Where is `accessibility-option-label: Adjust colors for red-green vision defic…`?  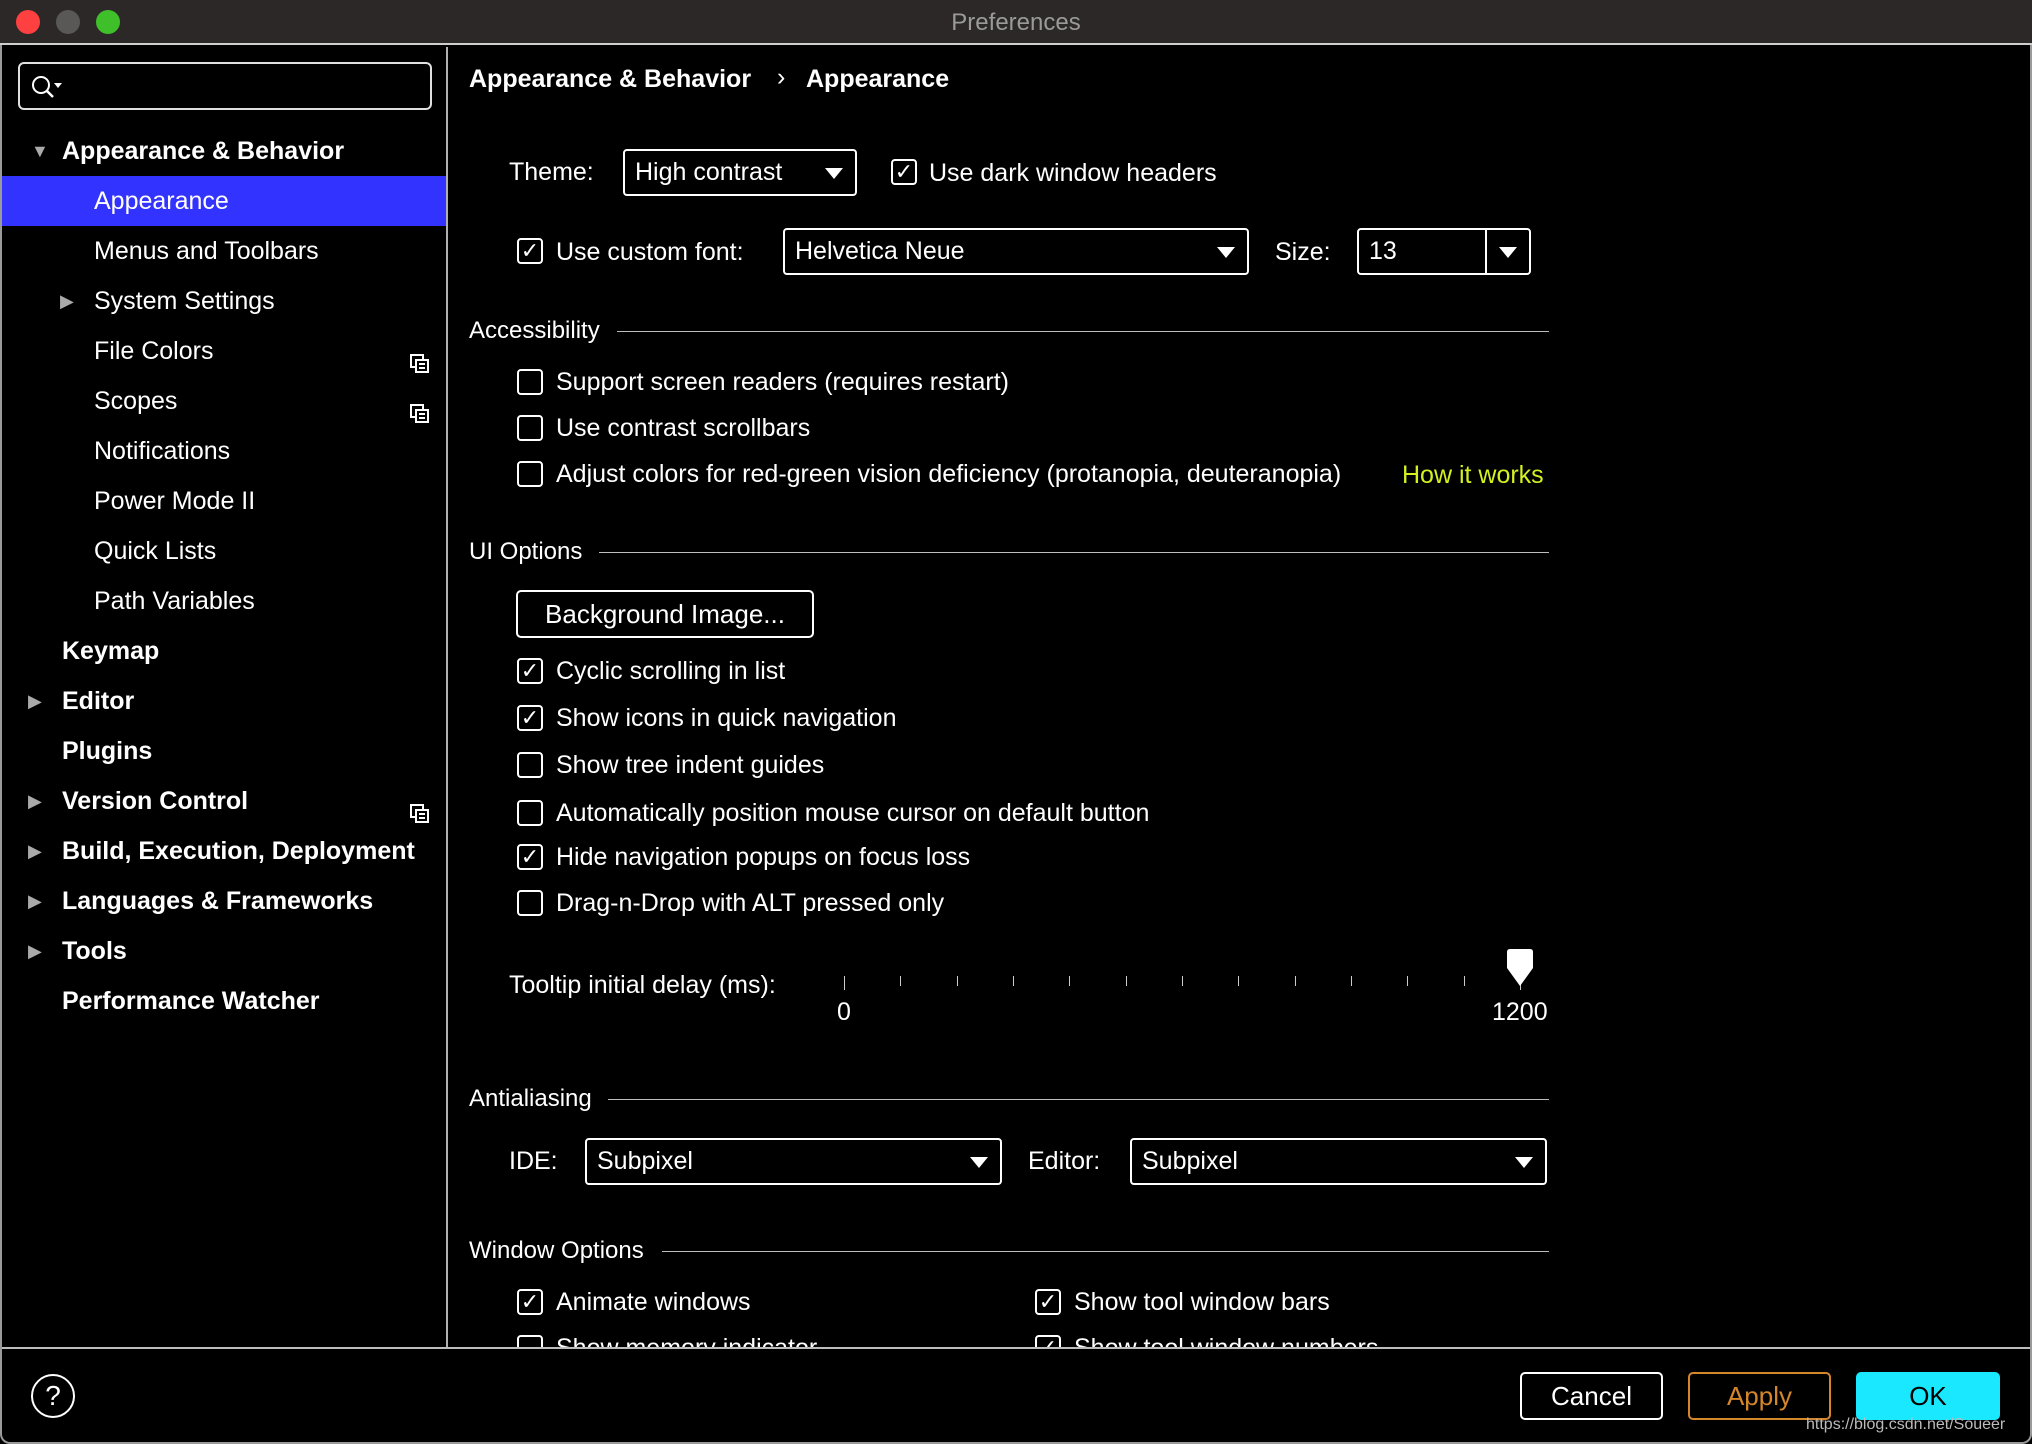 accessibility-option-label: Adjust colors for red-green vision defic… is located at coordinates (949, 474).